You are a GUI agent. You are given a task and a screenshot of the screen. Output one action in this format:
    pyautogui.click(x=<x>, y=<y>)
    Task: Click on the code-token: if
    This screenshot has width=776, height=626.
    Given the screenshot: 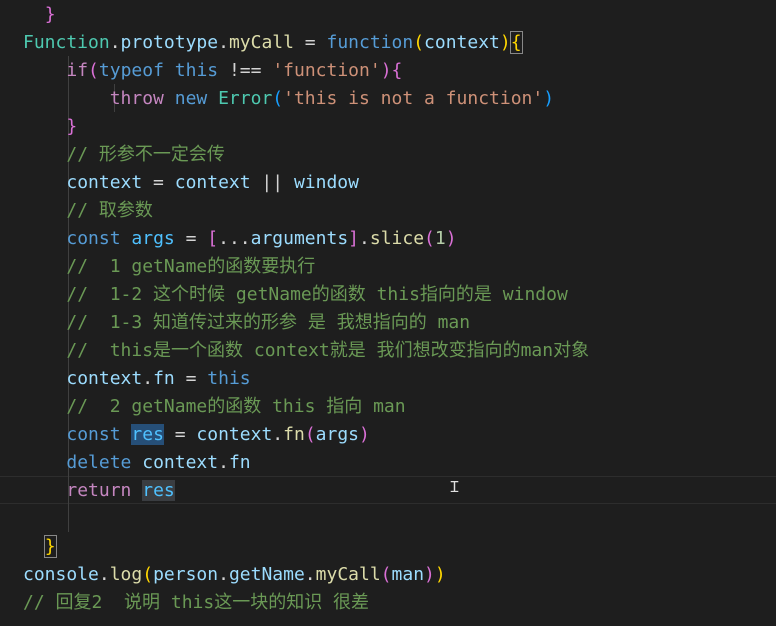 What is the action you would take?
    pyautogui.click(x=77, y=70)
    